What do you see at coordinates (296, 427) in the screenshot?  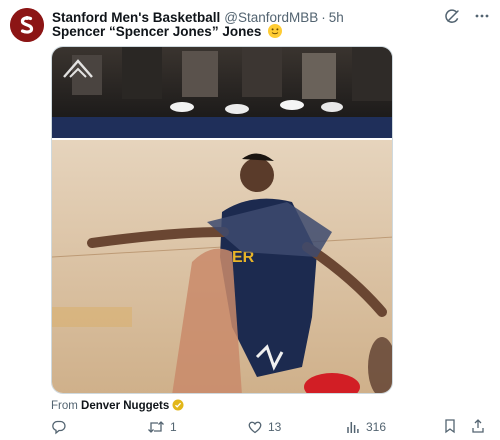 I see `like-button: 13` at bounding box center [296, 427].